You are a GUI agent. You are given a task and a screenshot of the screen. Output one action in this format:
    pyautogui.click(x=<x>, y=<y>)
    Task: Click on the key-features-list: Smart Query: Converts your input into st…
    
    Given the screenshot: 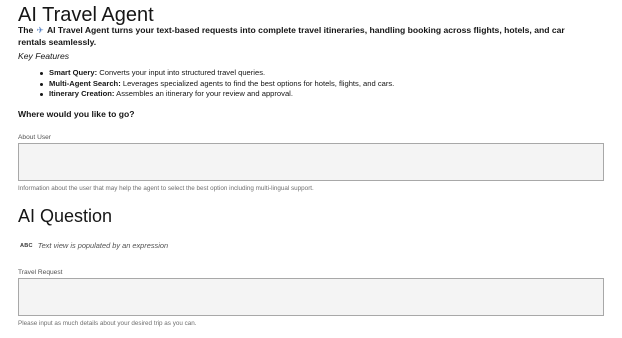 What is the action you would take?
    pyautogui.click(x=217, y=84)
    